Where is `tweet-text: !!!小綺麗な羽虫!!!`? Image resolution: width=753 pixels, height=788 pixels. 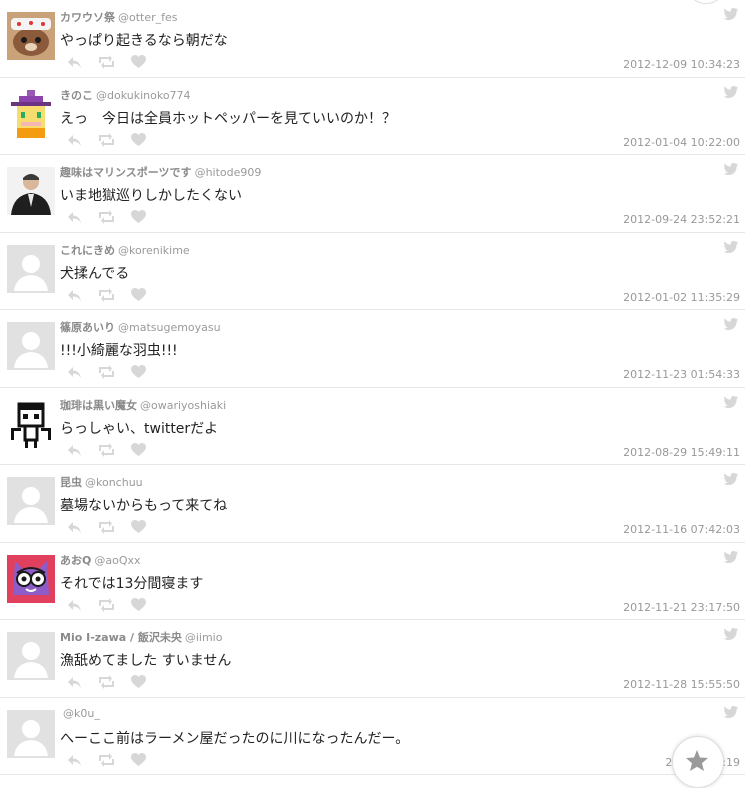 tweet-text: !!!小綺麗な羽虫!!! is located at coordinates (119, 351).